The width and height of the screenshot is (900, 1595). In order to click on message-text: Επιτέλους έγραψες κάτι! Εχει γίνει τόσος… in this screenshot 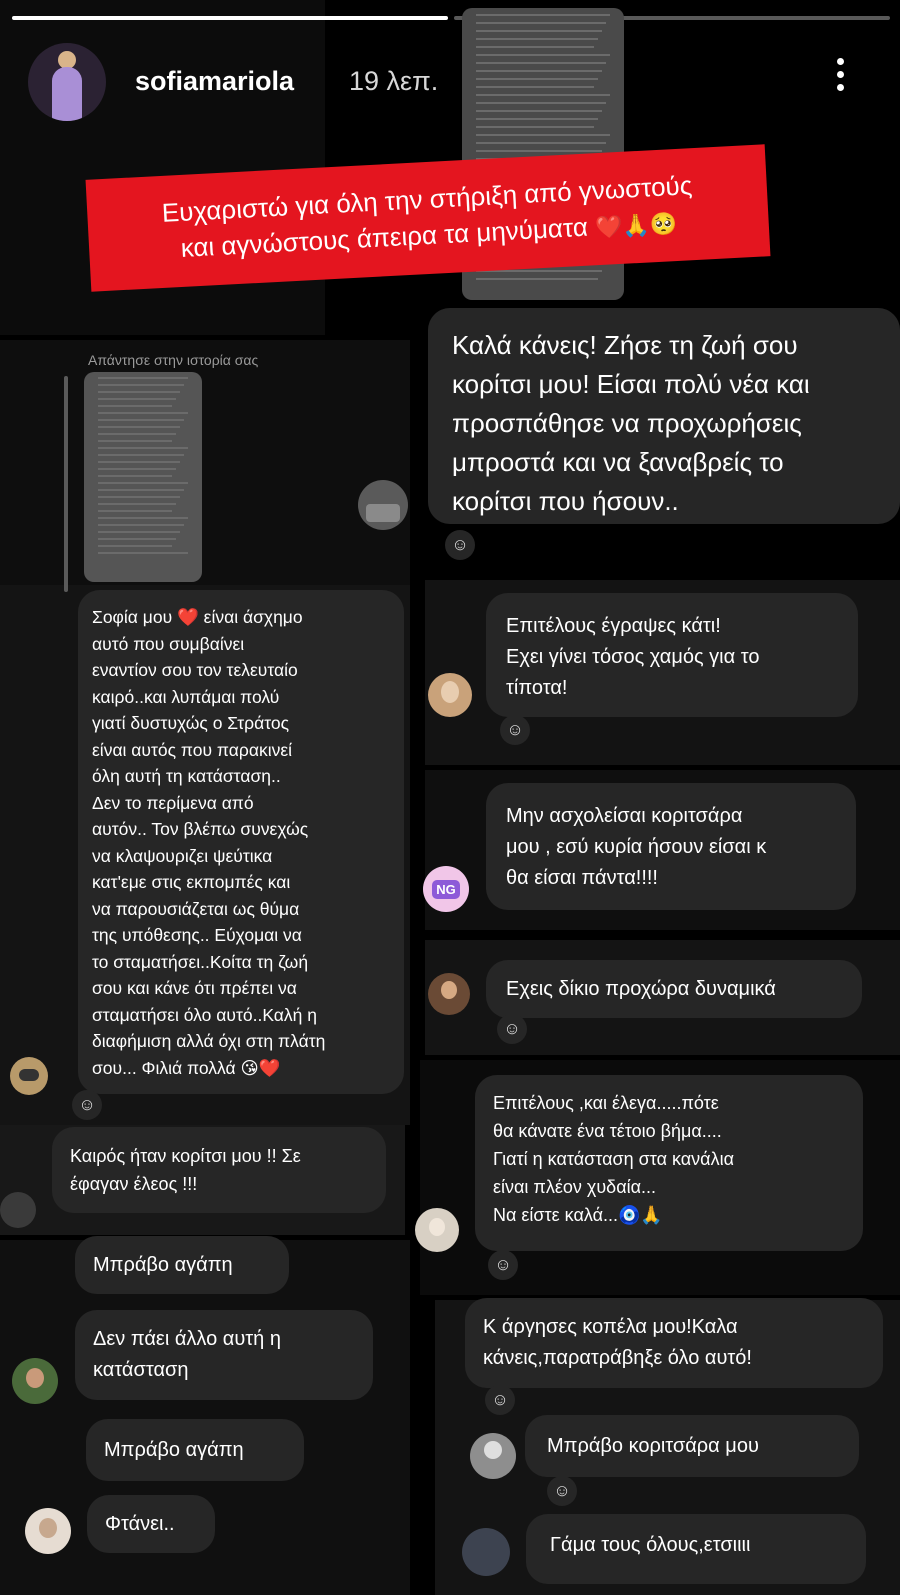, I will do `click(633, 657)`.